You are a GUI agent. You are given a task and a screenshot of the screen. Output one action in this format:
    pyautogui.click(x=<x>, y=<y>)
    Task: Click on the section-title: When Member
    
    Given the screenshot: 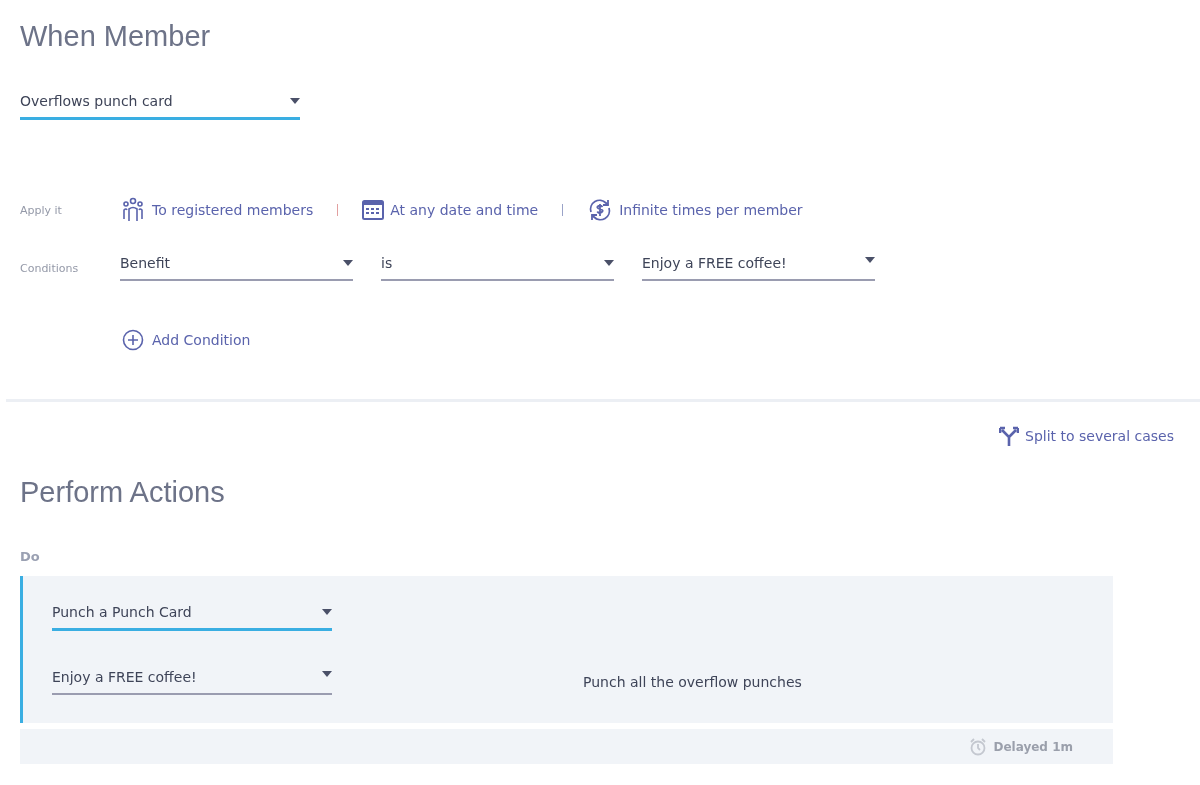 What is the action you would take?
    pyautogui.click(x=116, y=36)
    